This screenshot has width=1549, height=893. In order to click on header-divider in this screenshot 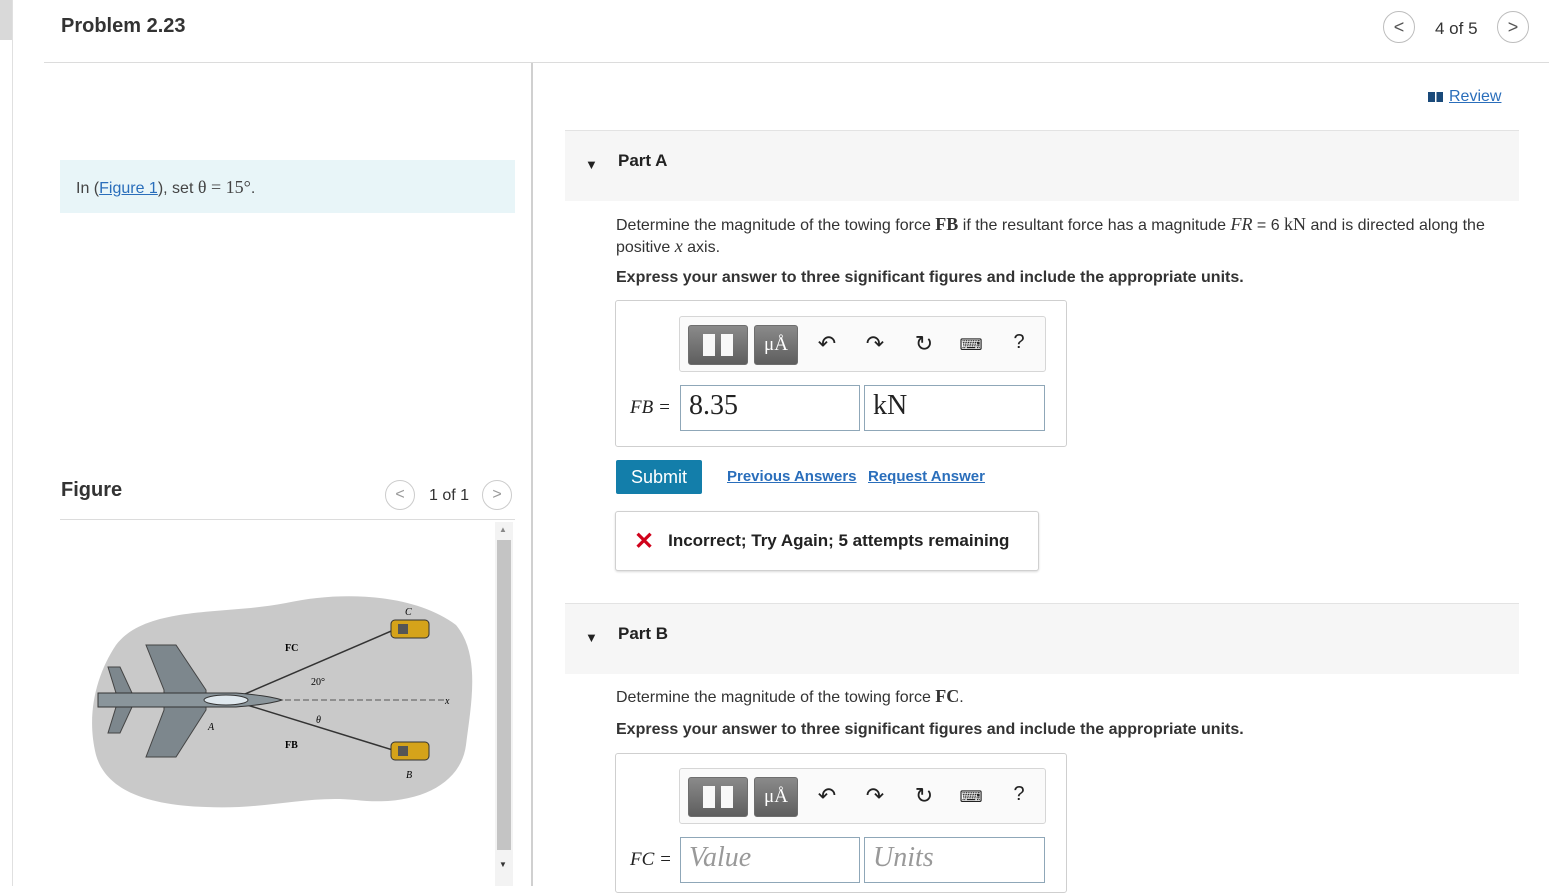, I will do `click(796, 62)`.